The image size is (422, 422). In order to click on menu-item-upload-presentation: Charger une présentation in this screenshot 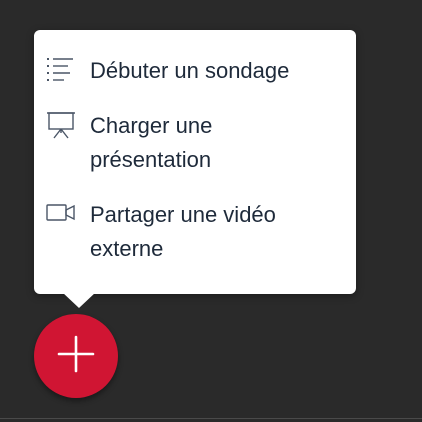, I will do `click(195, 143)`.